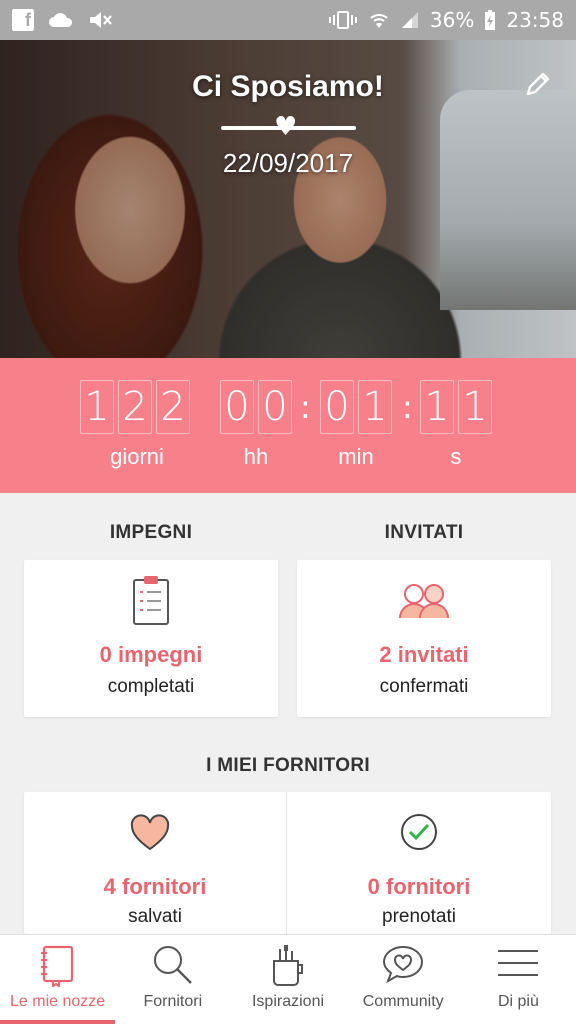  What do you see at coordinates (288, 1001) in the screenshot?
I see `nav-label: Ispirazioni` at bounding box center [288, 1001].